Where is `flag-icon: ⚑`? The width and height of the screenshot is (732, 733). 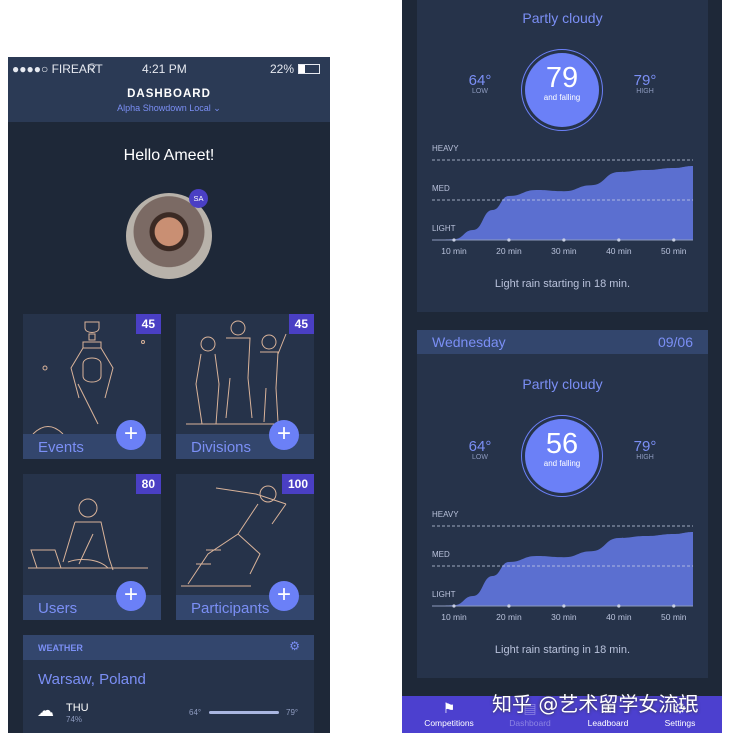
flag-icon: ⚑ is located at coordinates (449, 708).